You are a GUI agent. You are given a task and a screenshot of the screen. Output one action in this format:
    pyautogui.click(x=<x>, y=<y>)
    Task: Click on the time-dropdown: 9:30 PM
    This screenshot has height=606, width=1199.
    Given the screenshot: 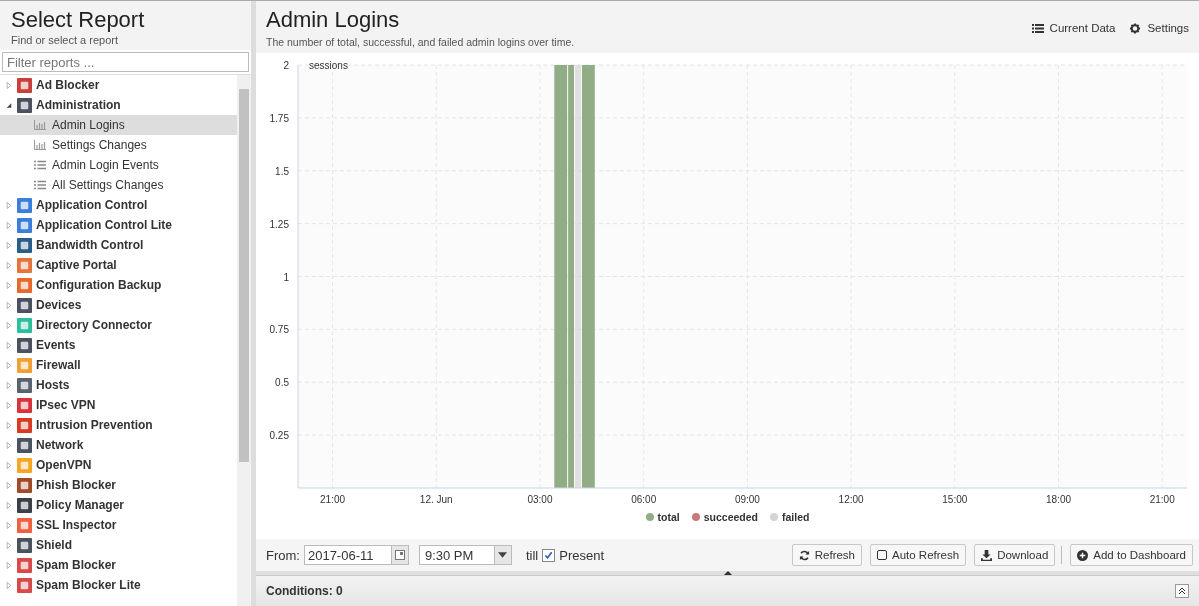 What is the action you would take?
    pyautogui.click(x=465, y=555)
    